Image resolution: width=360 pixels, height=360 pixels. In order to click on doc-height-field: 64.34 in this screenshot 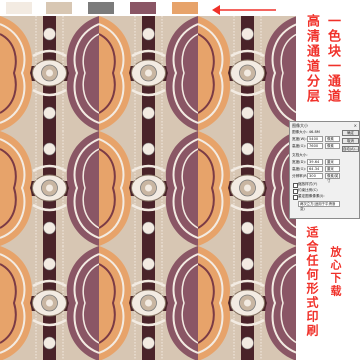, I will do `click(315, 169)`.